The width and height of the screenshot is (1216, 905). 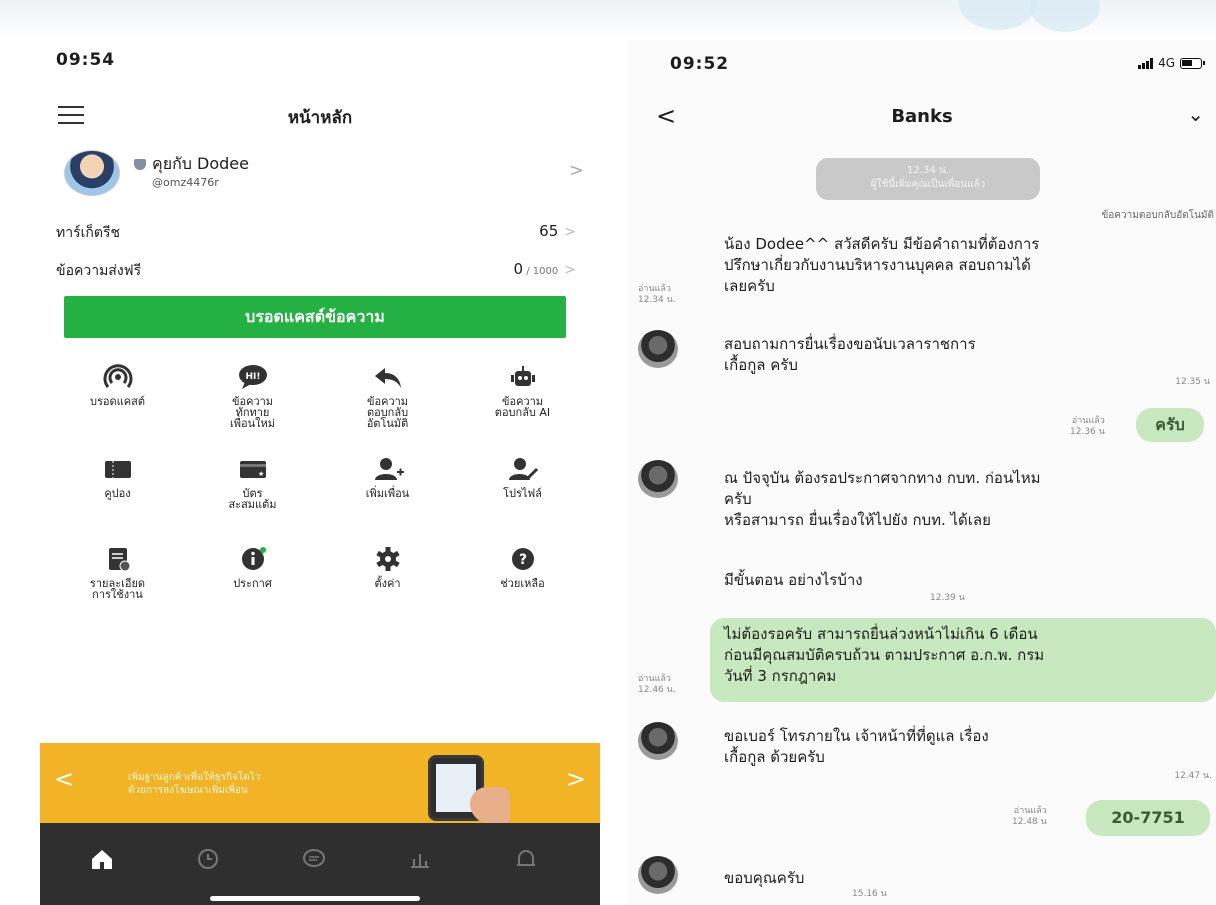 I want to click on account-name: คุยกับ Dodee, so click(x=200, y=163).